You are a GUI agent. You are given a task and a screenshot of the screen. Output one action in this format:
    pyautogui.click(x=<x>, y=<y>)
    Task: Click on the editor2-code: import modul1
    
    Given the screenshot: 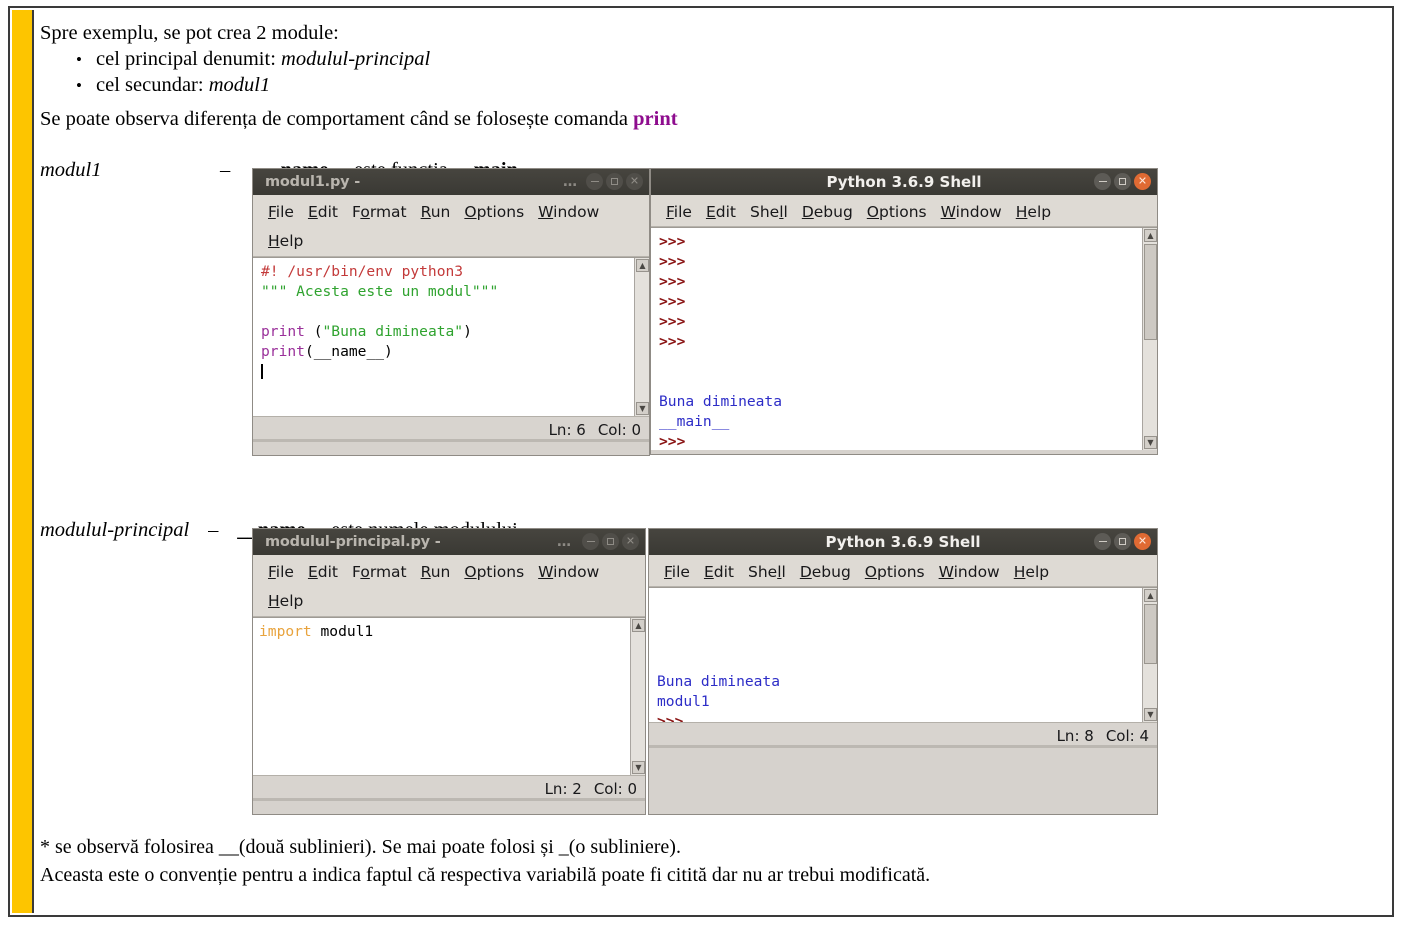 What is the action you would take?
    pyautogui.click(x=449, y=630)
    